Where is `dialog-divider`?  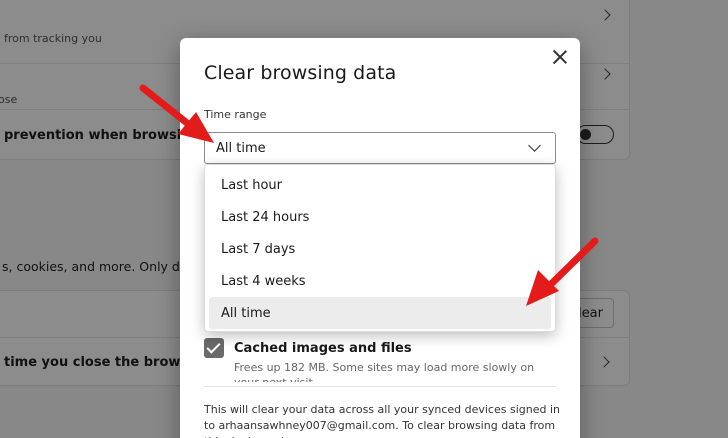 dialog-divider is located at coordinates (380, 386).